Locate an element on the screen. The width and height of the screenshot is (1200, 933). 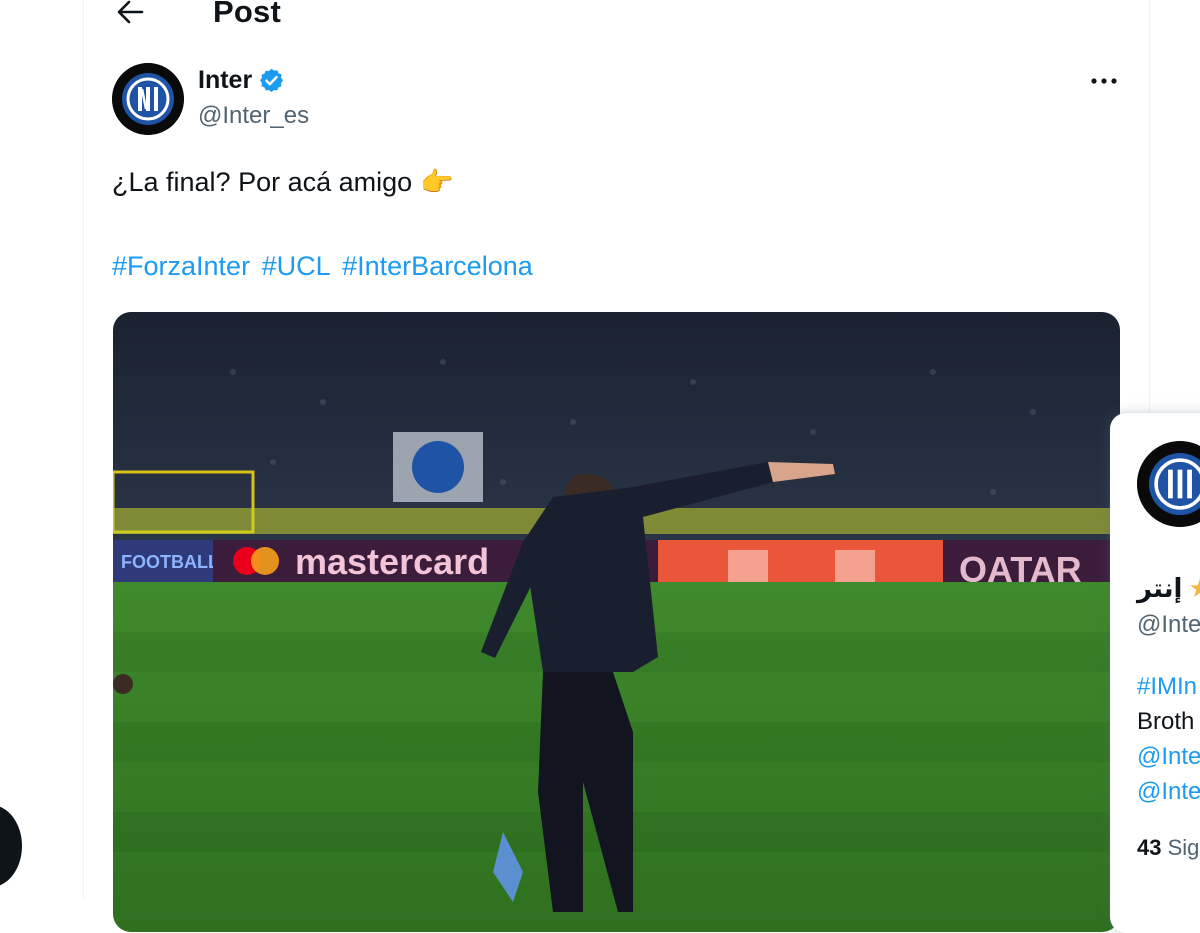
following-count: 43 is located at coordinates (1149, 847).